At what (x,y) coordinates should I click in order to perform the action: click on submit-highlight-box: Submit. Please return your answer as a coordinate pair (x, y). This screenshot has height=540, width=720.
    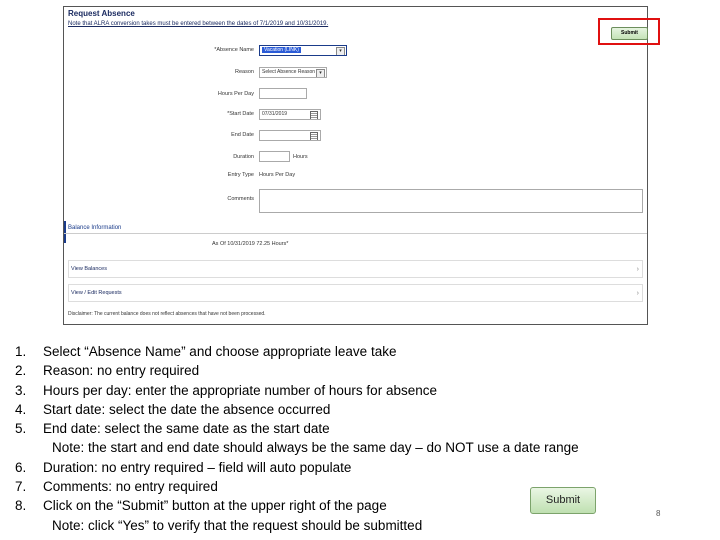
    Looking at the image, I should click on (629, 31).